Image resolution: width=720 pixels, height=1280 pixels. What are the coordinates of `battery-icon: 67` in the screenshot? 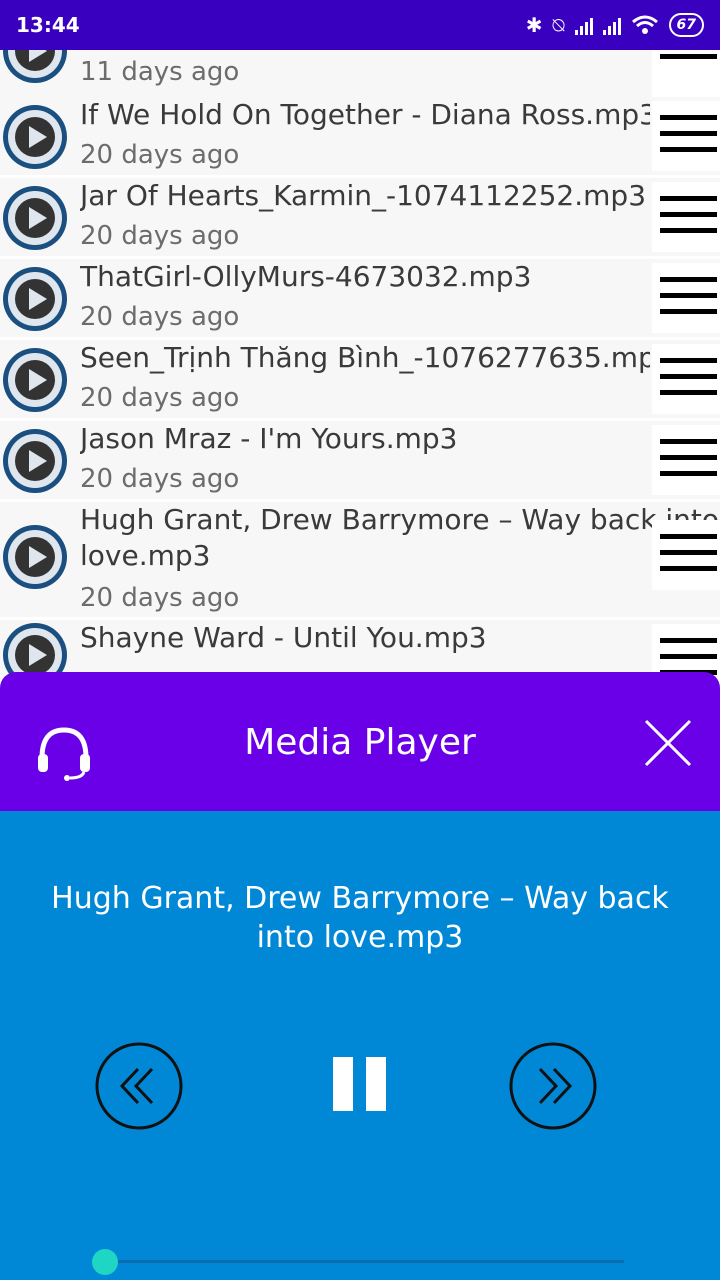 It's located at (686, 25).